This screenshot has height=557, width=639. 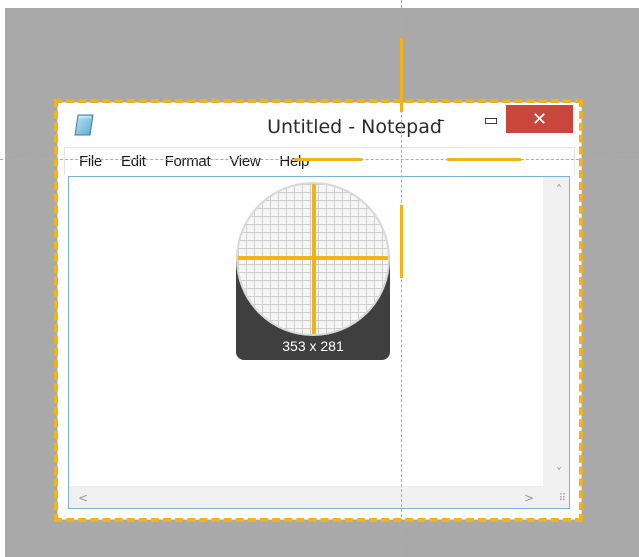 What do you see at coordinates (559, 473) in the screenshot?
I see `scroll-down-icon: ˅` at bounding box center [559, 473].